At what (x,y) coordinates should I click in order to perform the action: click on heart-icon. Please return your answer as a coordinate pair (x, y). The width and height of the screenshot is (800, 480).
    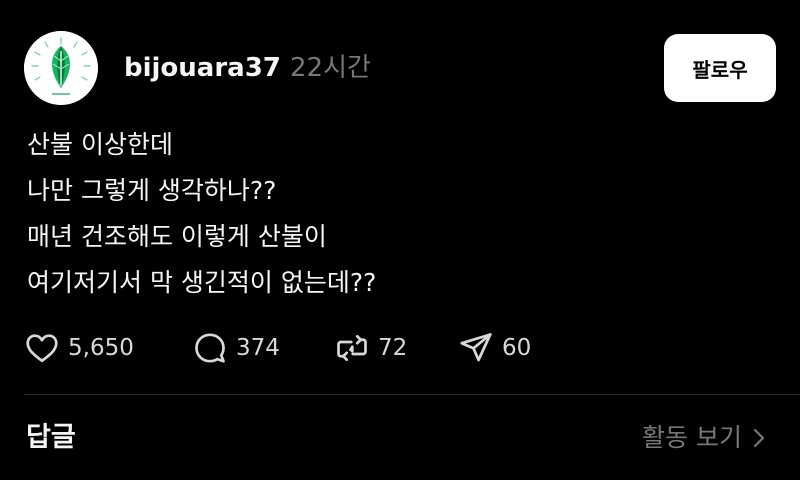
    Looking at the image, I should click on (42, 348).